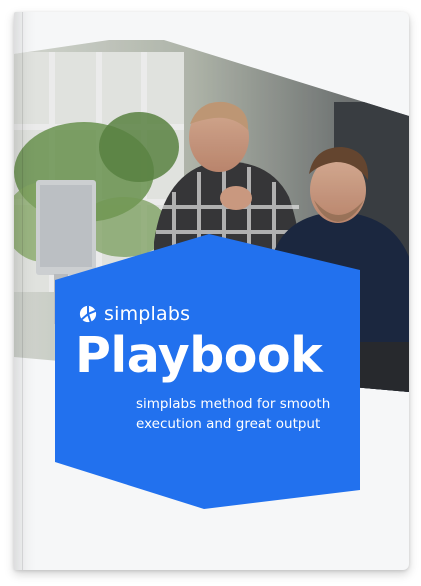  Describe the element at coordinates (22, 291) in the screenshot. I see `book-spine-line` at that location.